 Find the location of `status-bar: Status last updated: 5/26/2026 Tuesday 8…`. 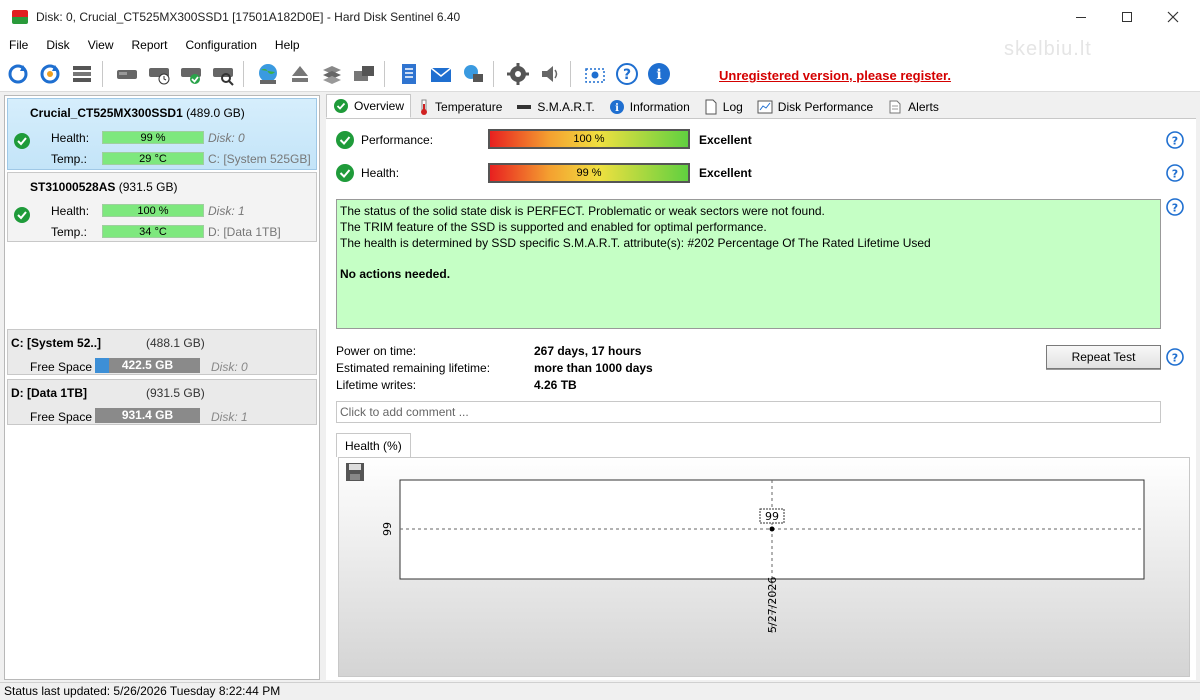

status-bar: Status last updated: 5/26/2026 Tuesday 8… is located at coordinates (600, 691).